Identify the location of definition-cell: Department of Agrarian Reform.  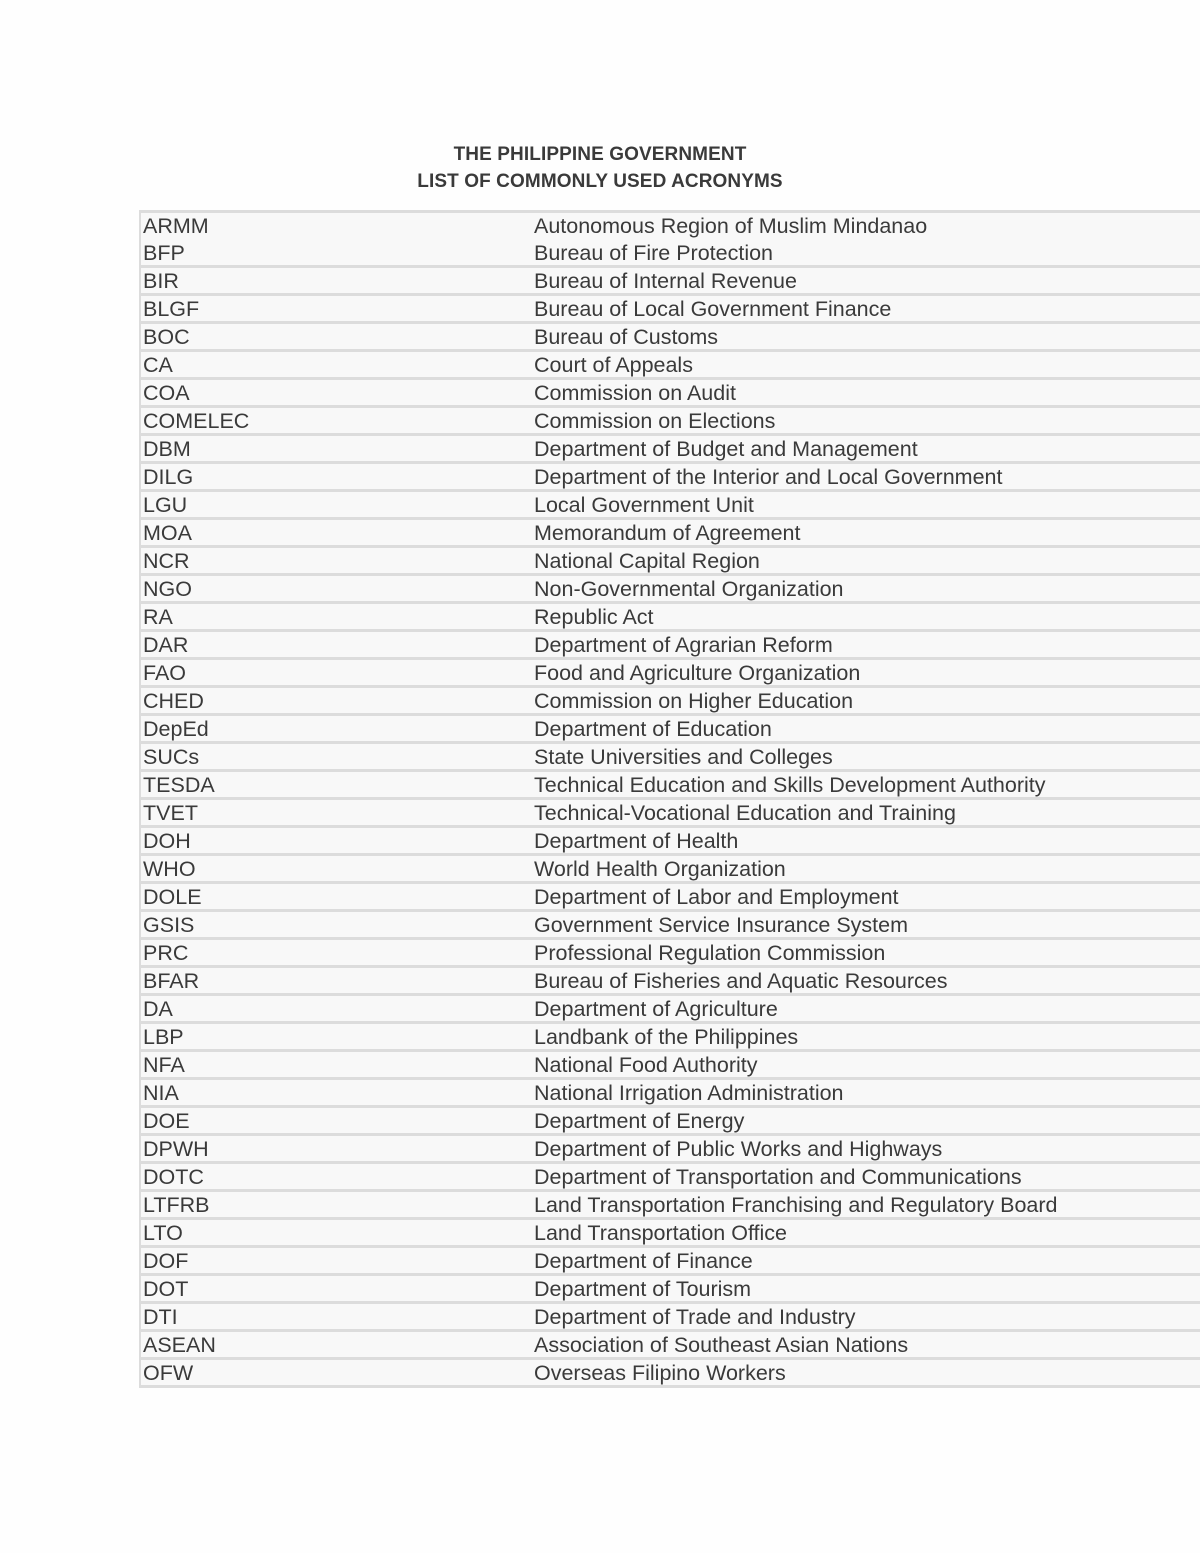
(683, 645).